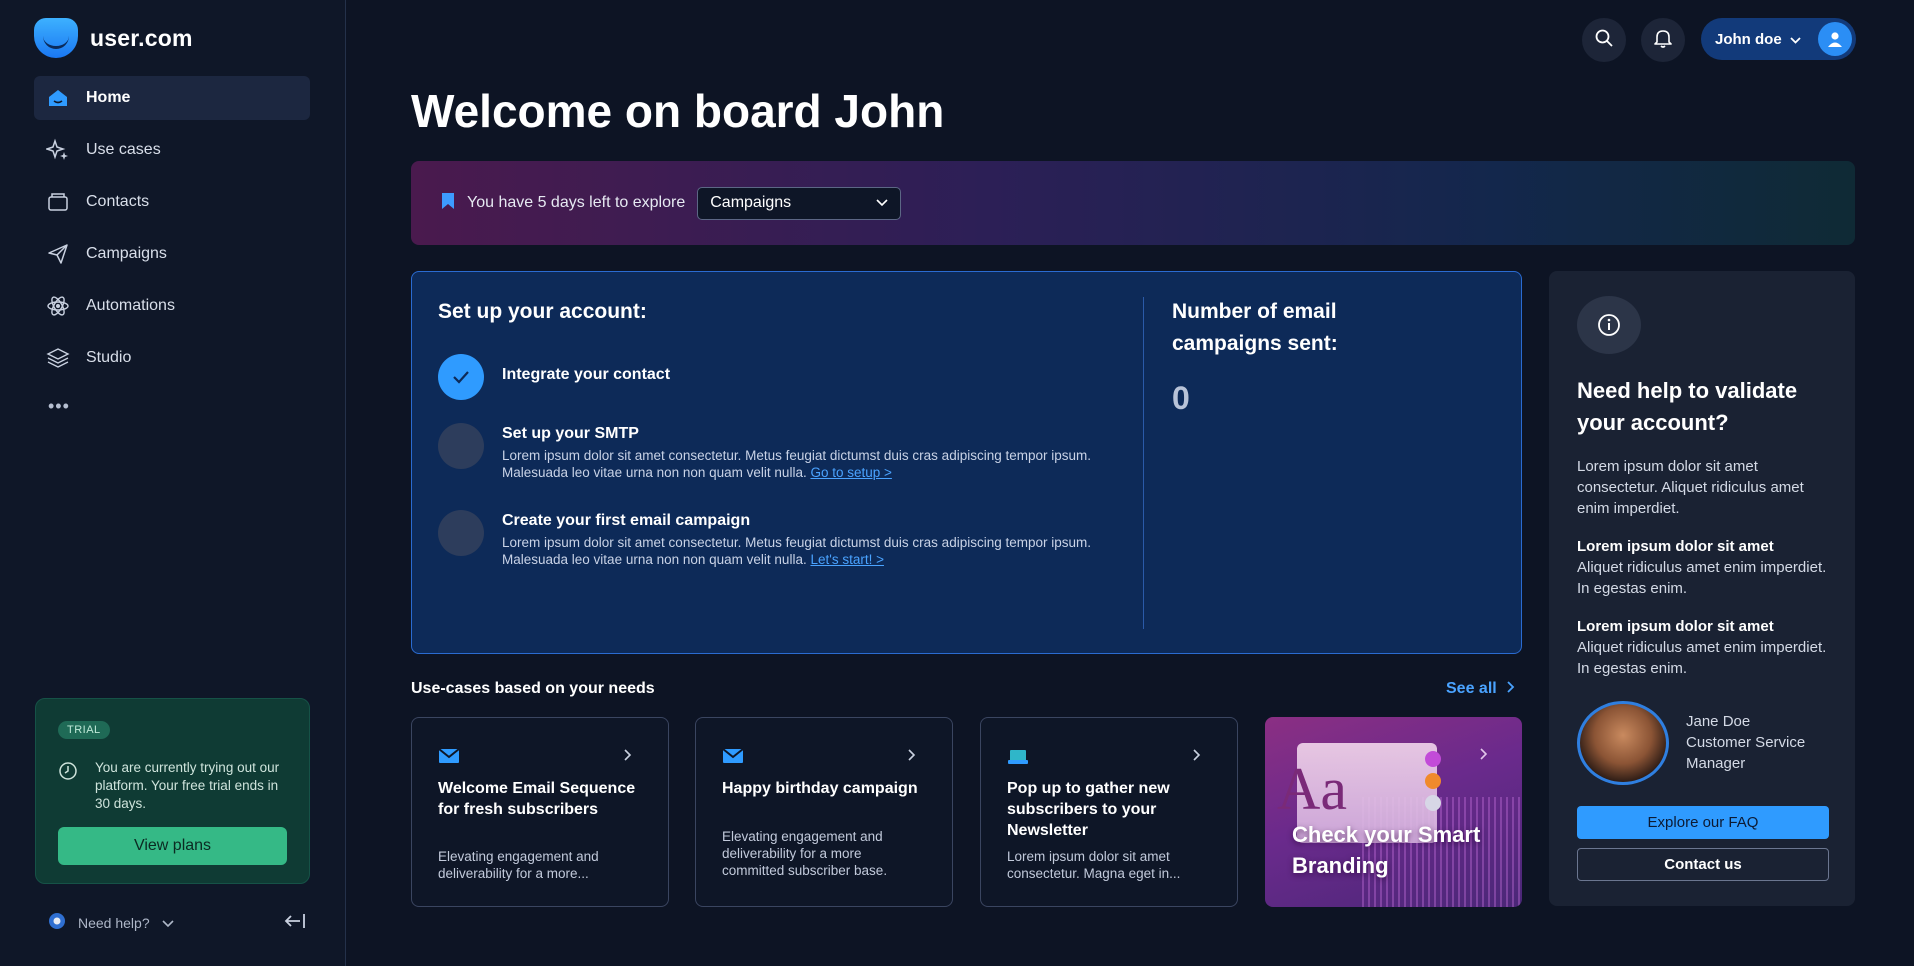  I want to click on home-icon, so click(58, 98).